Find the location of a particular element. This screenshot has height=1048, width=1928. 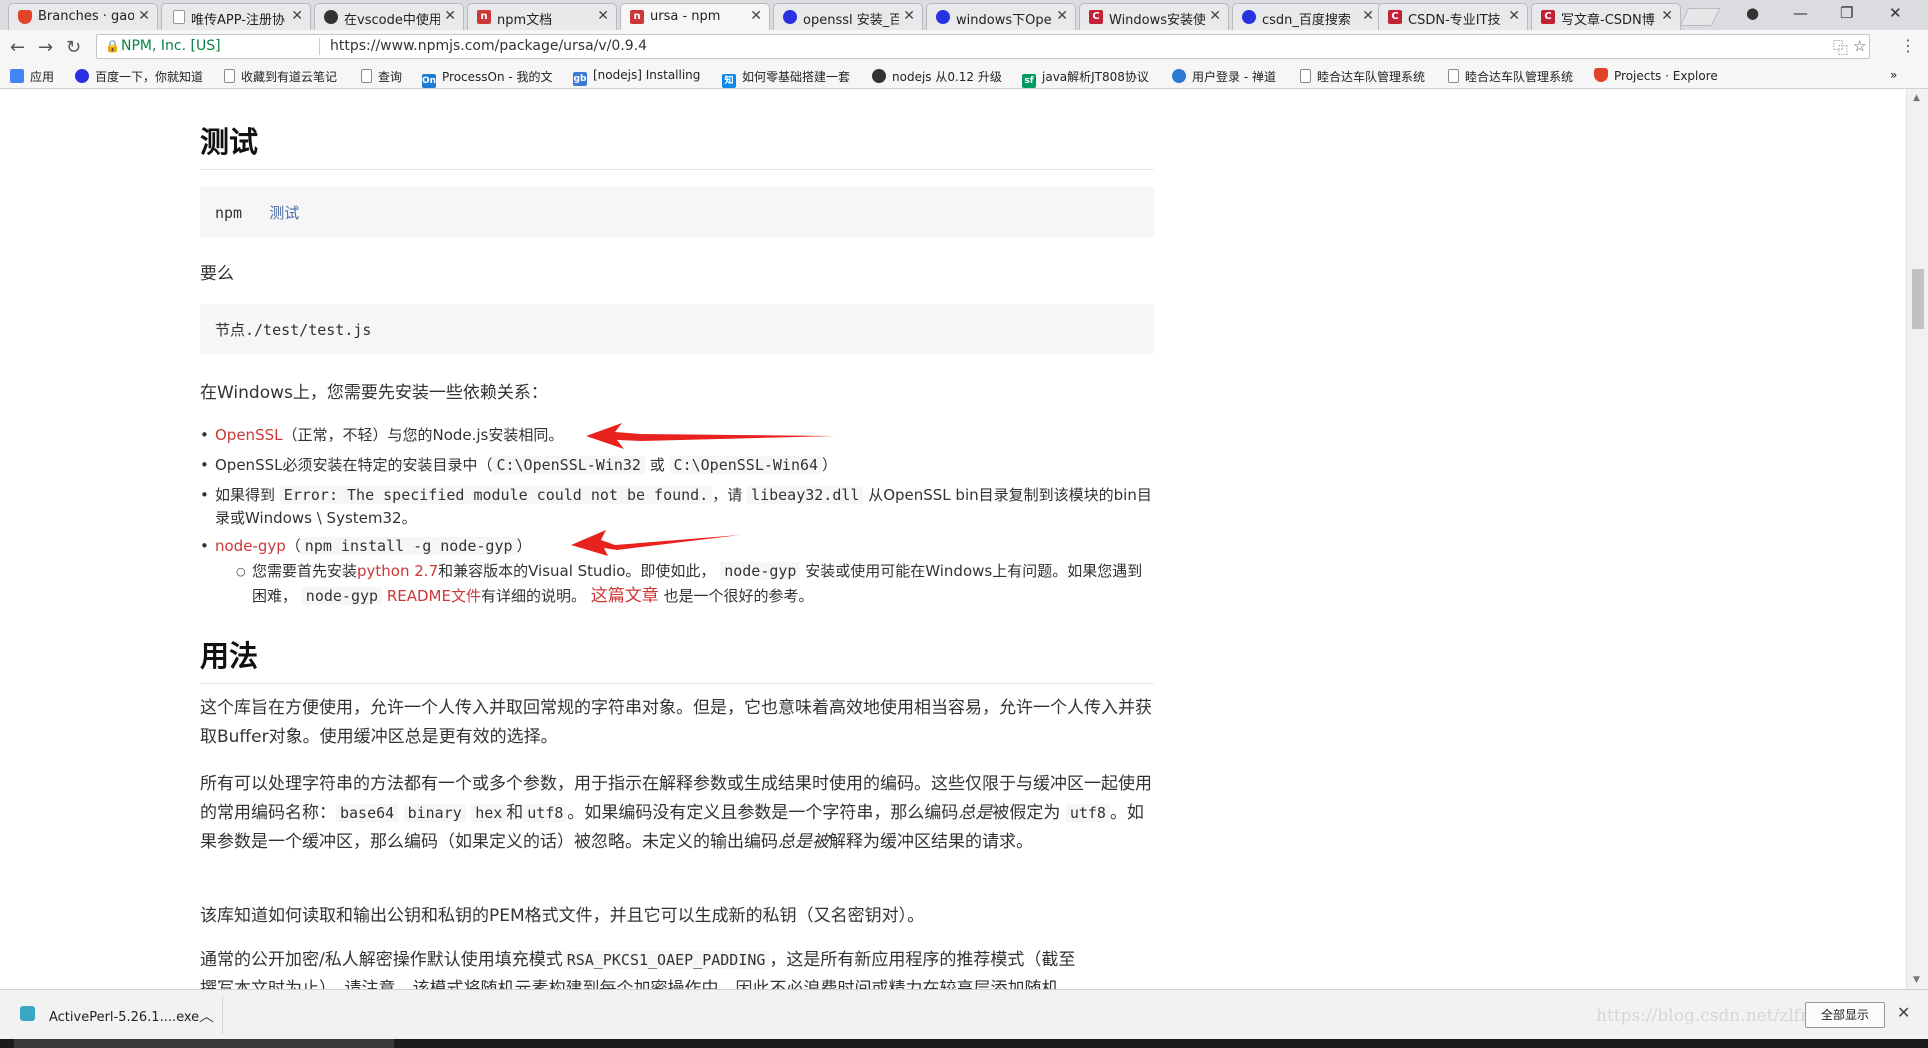

bookmark-nodejs-installing: gb [nodejs] Installing is located at coordinates (636, 77).